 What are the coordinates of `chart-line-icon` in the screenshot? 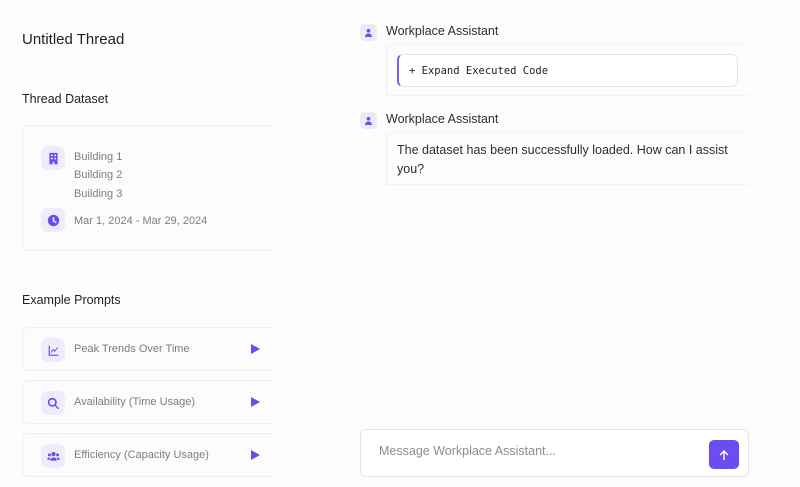 It's located at (53, 350).